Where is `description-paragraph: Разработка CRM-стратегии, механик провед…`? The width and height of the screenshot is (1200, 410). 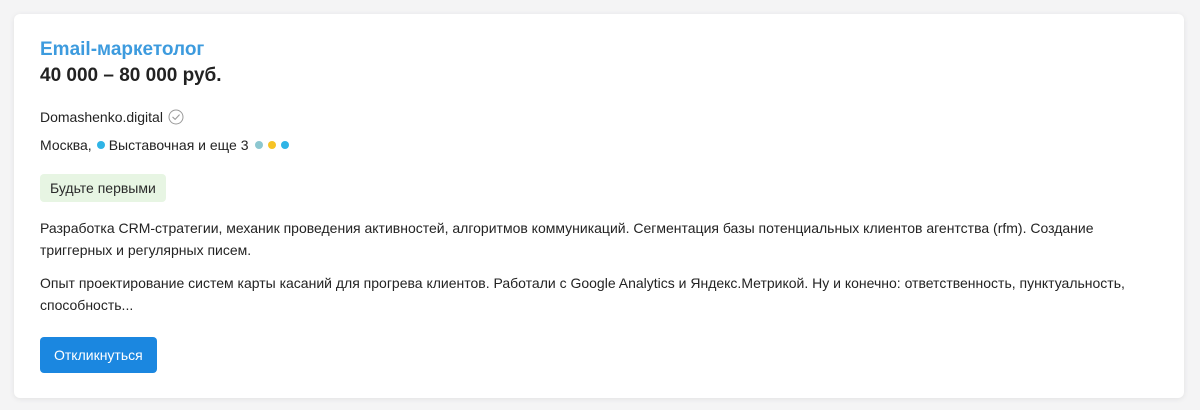
description-paragraph: Разработка CRM-стратегии, механик провед… is located at coordinates (567, 239).